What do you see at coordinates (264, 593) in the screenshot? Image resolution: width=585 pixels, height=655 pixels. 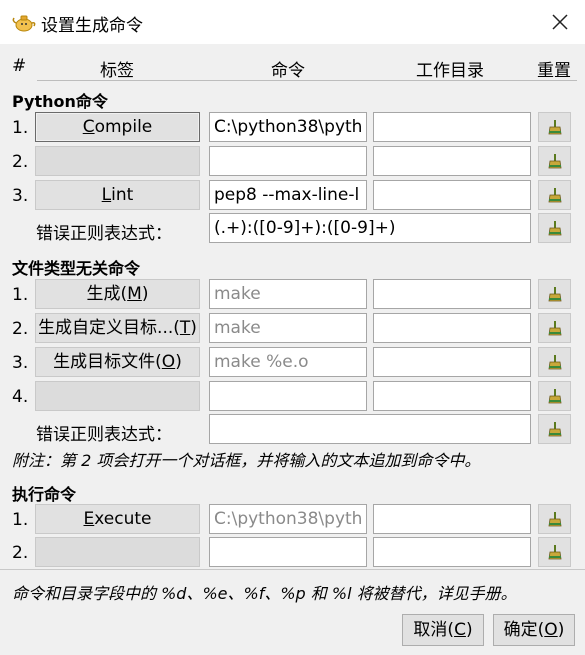 I see `footer-note: 命令和目录字段中的 %d、%e、%f、%p 和 %l 将被替代，详见手册。` at bounding box center [264, 593].